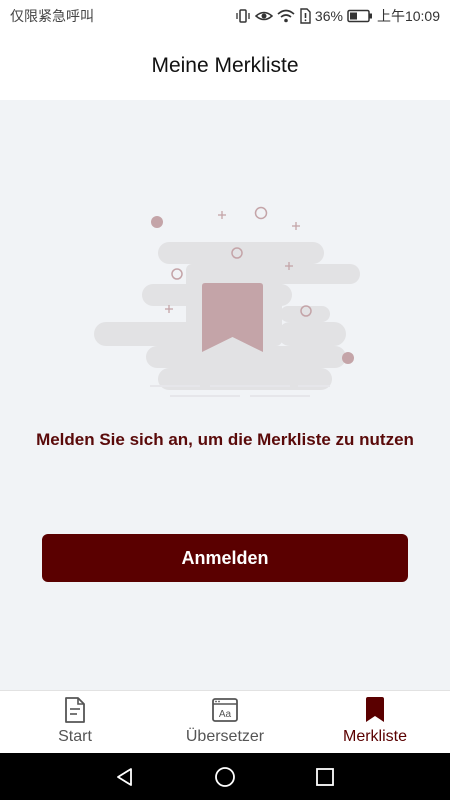 The width and height of the screenshot is (450, 800). What do you see at coordinates (263, 16) in the screenshot?
I see `eye-icon` at bounding box center [263, 16].